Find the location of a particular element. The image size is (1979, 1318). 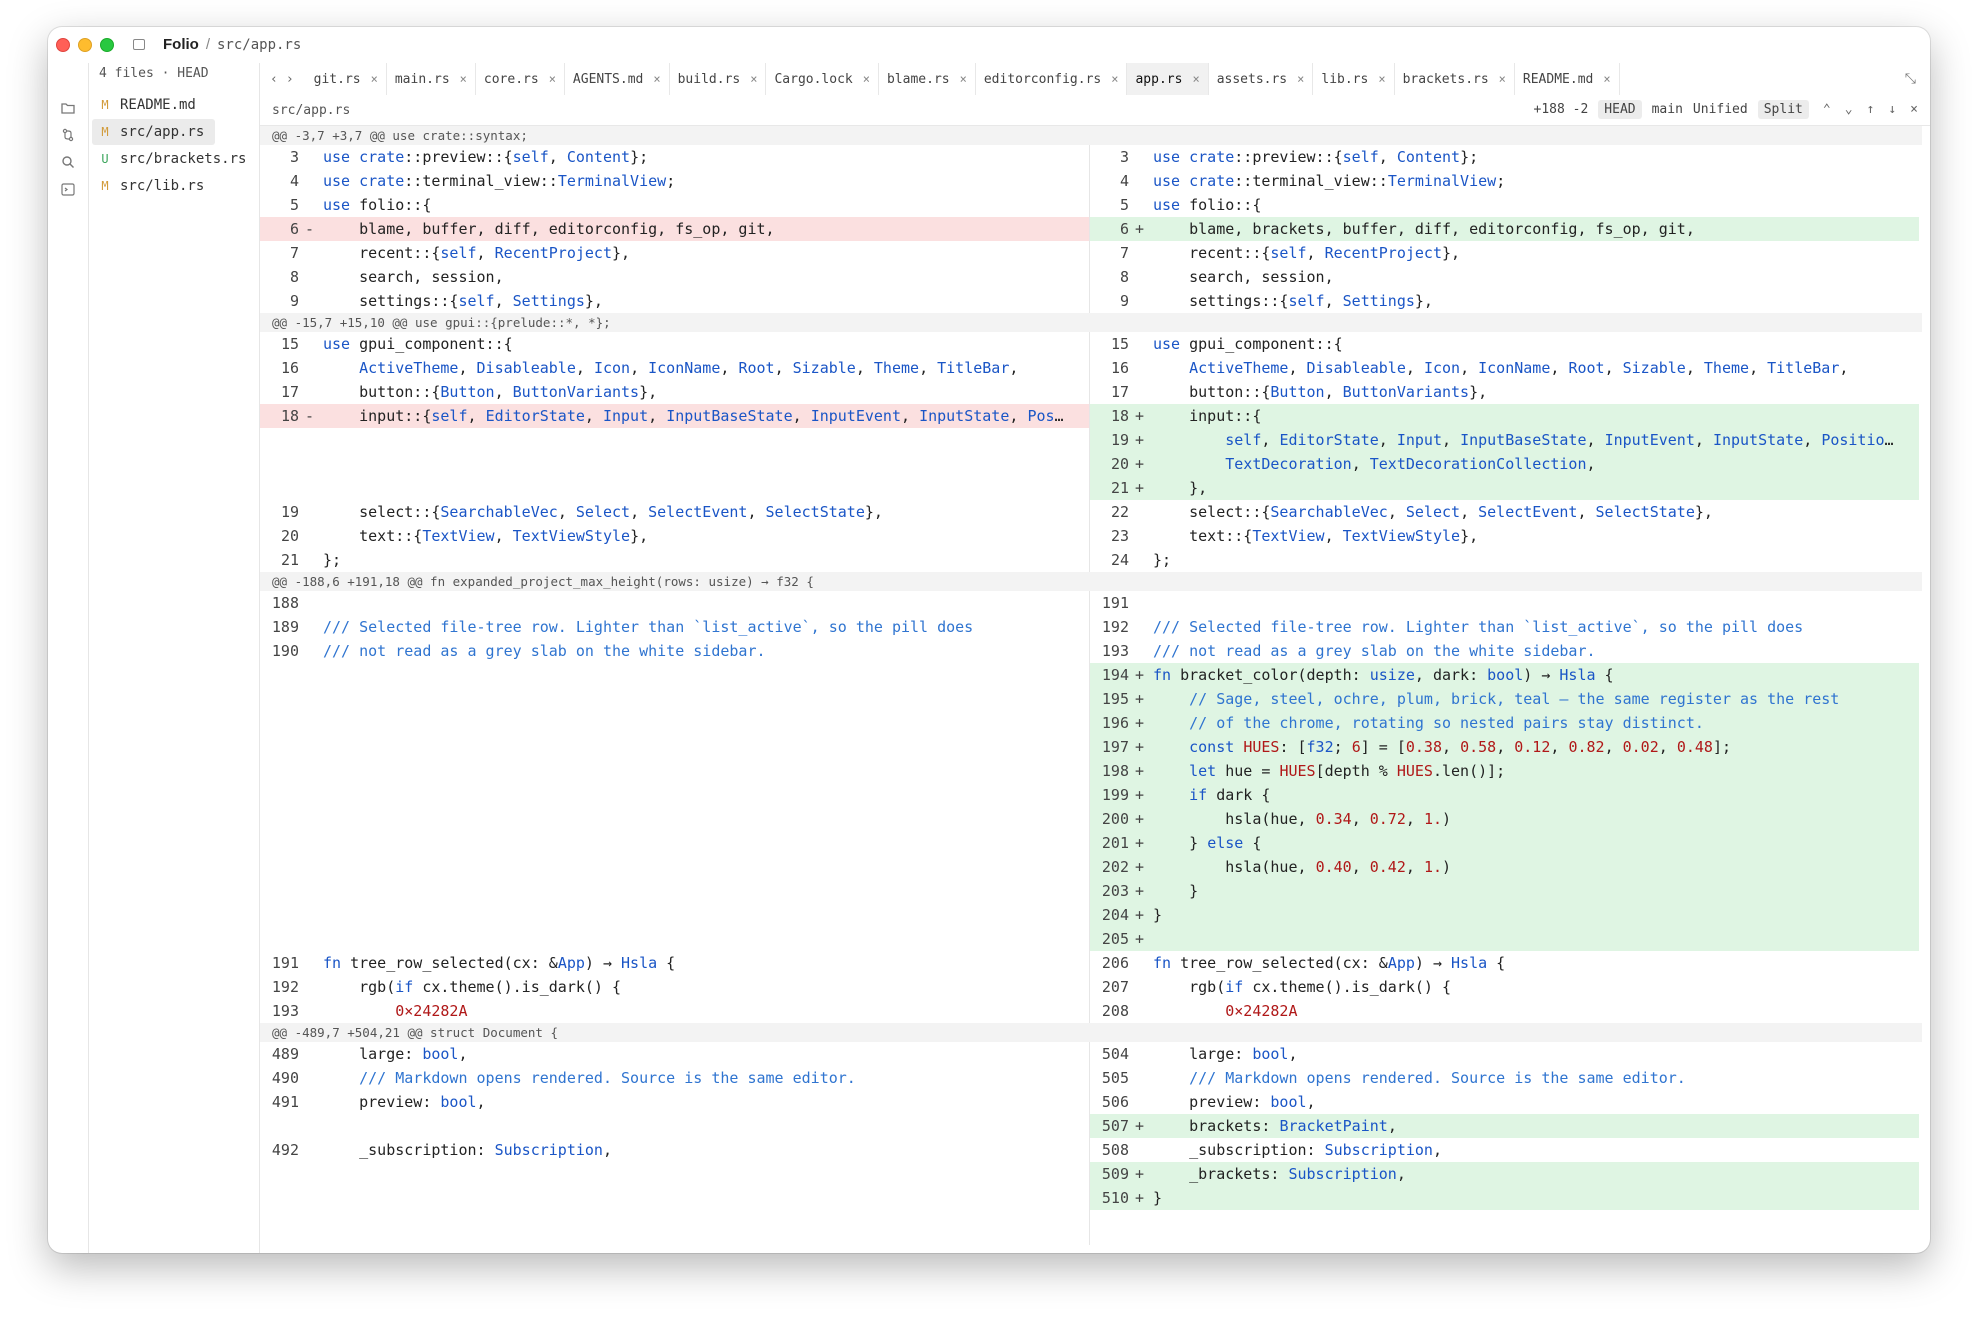

collapse-icon: ⤡ is located at coordinates (1910, 79).